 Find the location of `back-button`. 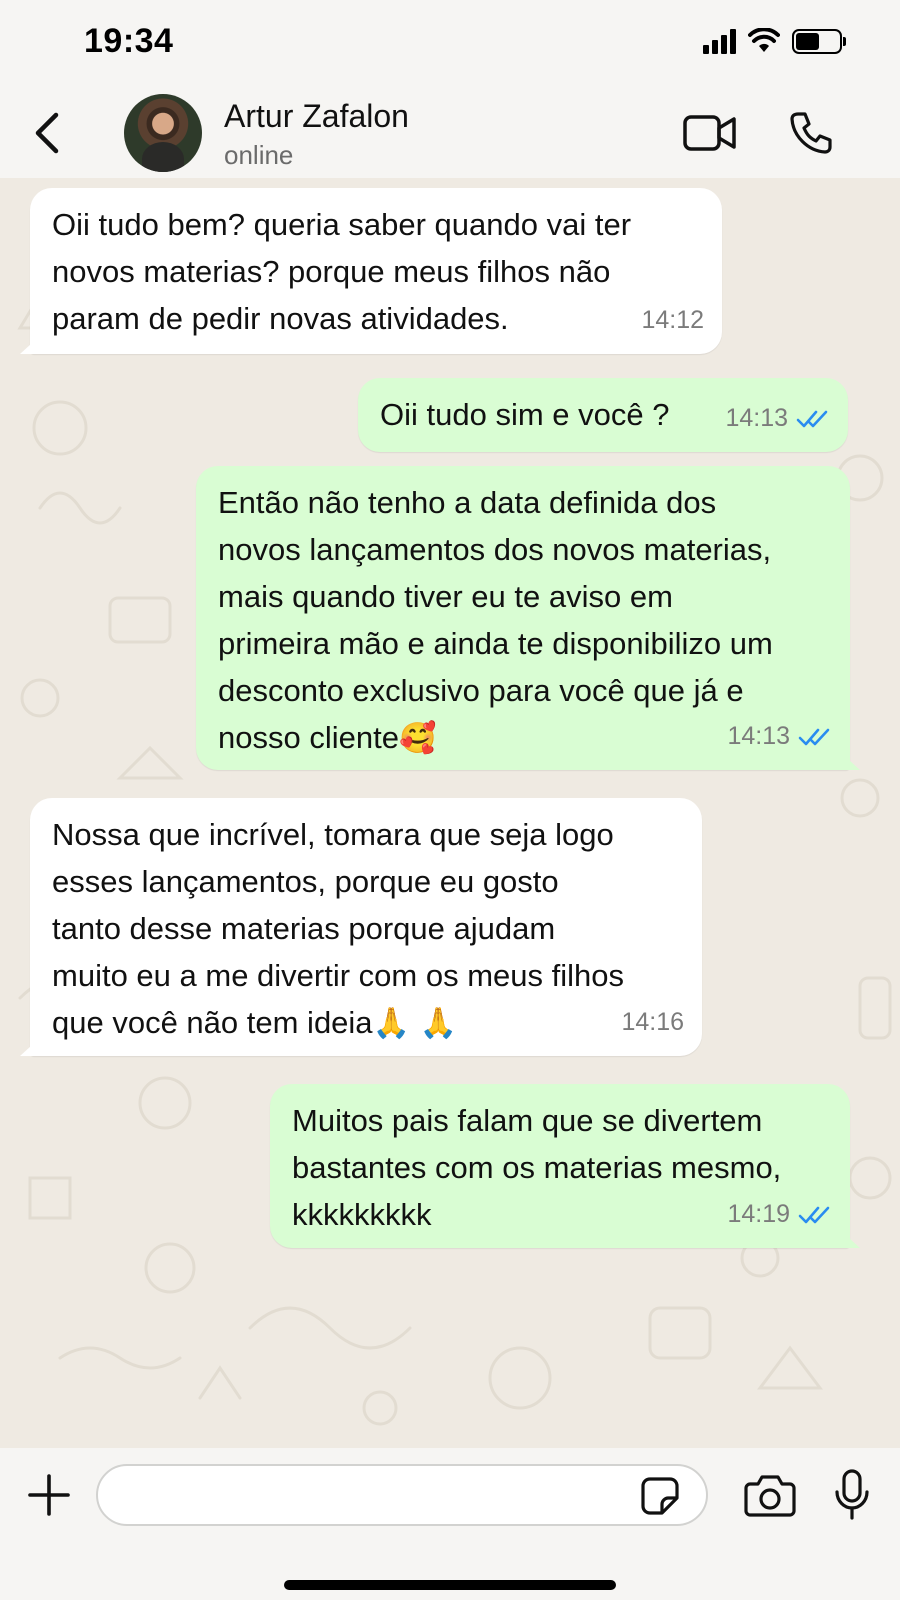

back-button is located at coordinates (46, 133).